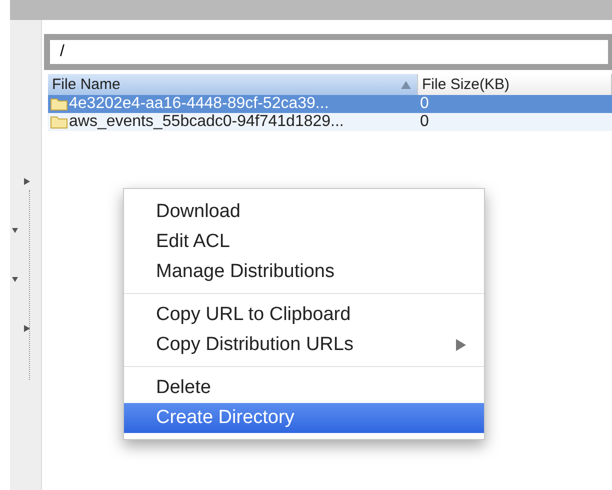  I want to click on submenu-arrow-icon, so click(461, 345).